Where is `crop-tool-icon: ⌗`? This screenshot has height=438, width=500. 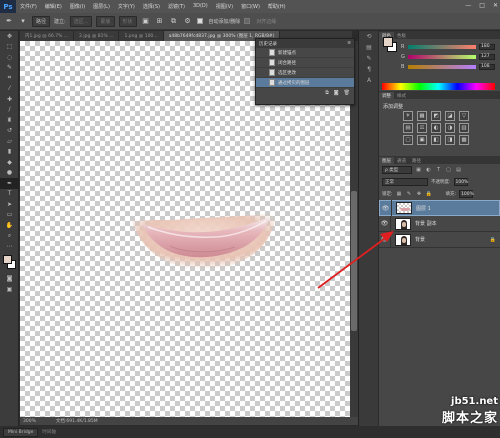 crop-tool-icon: ⌗ is located at coordinates (9, 78).